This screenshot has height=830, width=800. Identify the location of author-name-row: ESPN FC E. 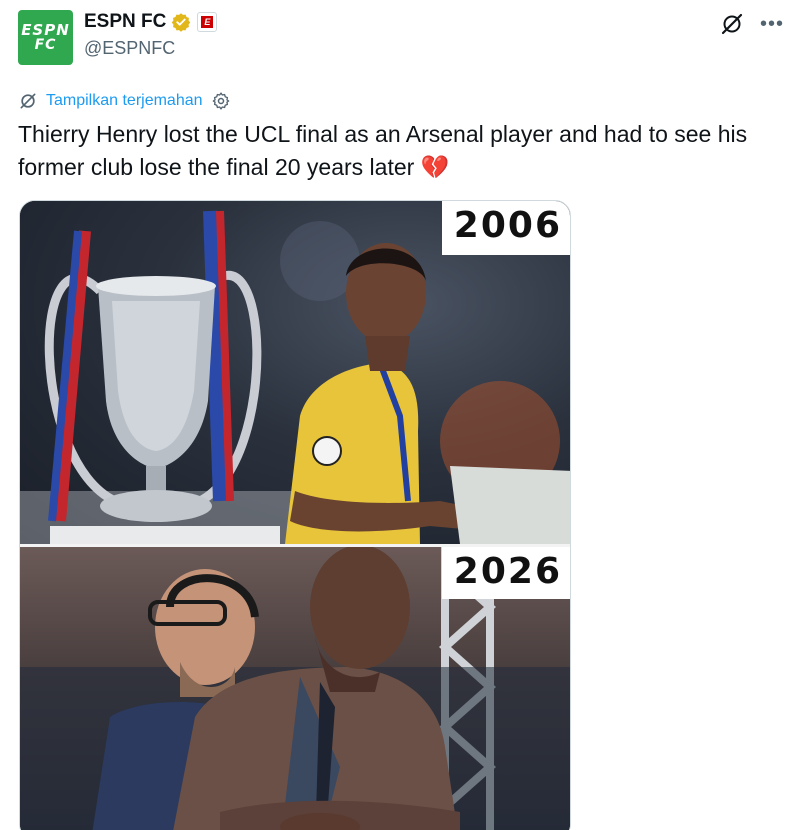
(151, 22).